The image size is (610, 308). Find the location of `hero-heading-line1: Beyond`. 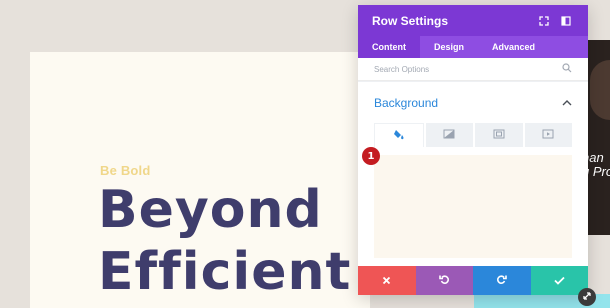

hero-heading-line1: Beyond is located at coordinates (210, 210).